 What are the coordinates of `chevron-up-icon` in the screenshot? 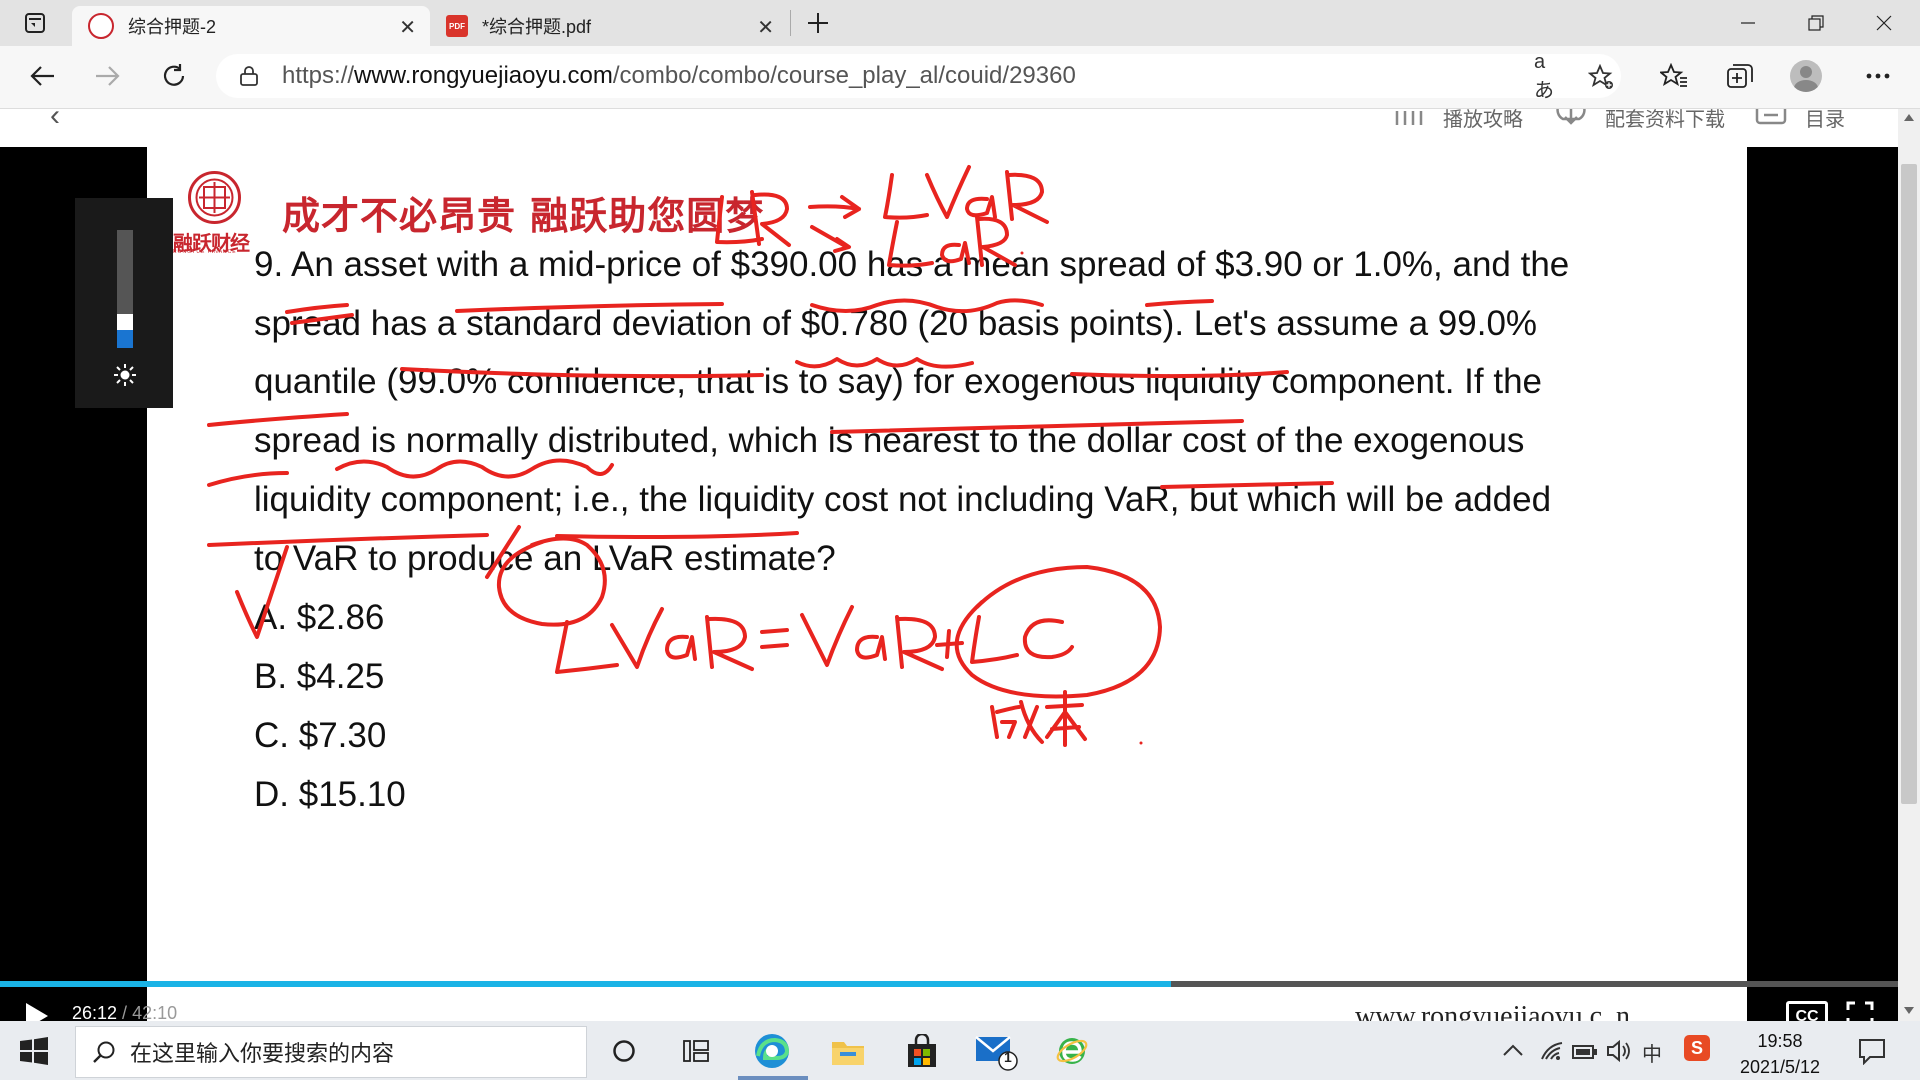 It's located at (1513, 1050).